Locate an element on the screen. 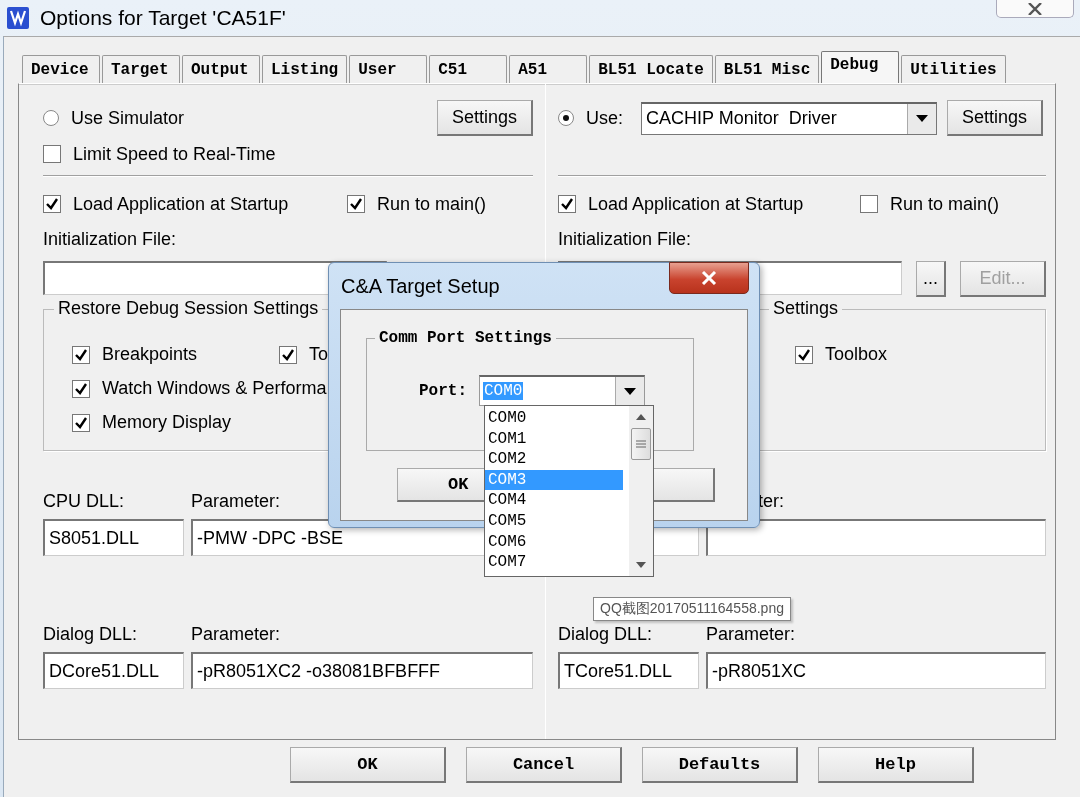 This screenshot has height=797, width=1080. dialog-button: Help is located at coordinates (896, 765).